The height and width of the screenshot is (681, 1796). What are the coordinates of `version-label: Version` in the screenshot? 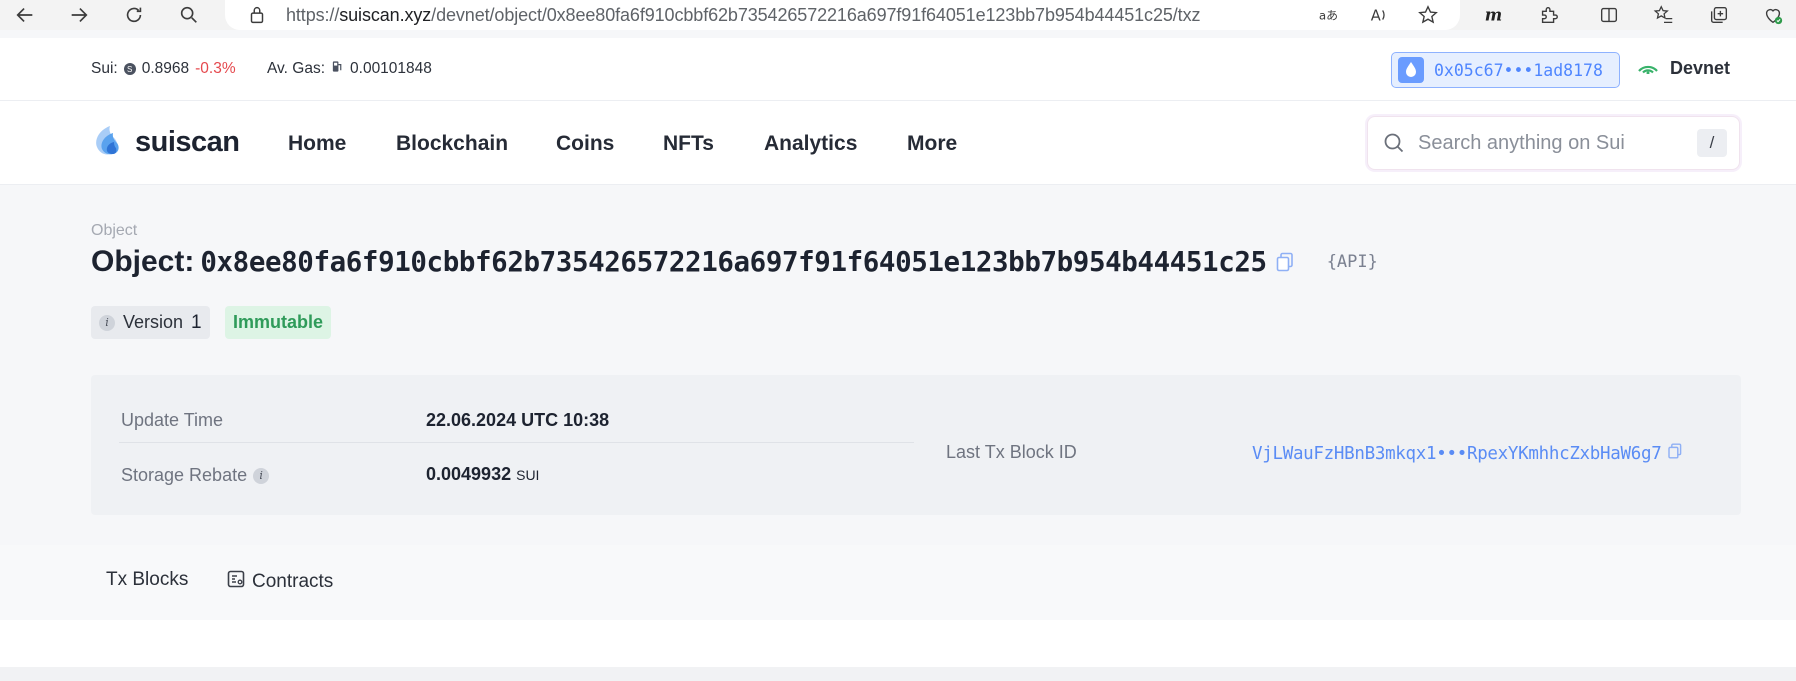 It's located at (153, 322).